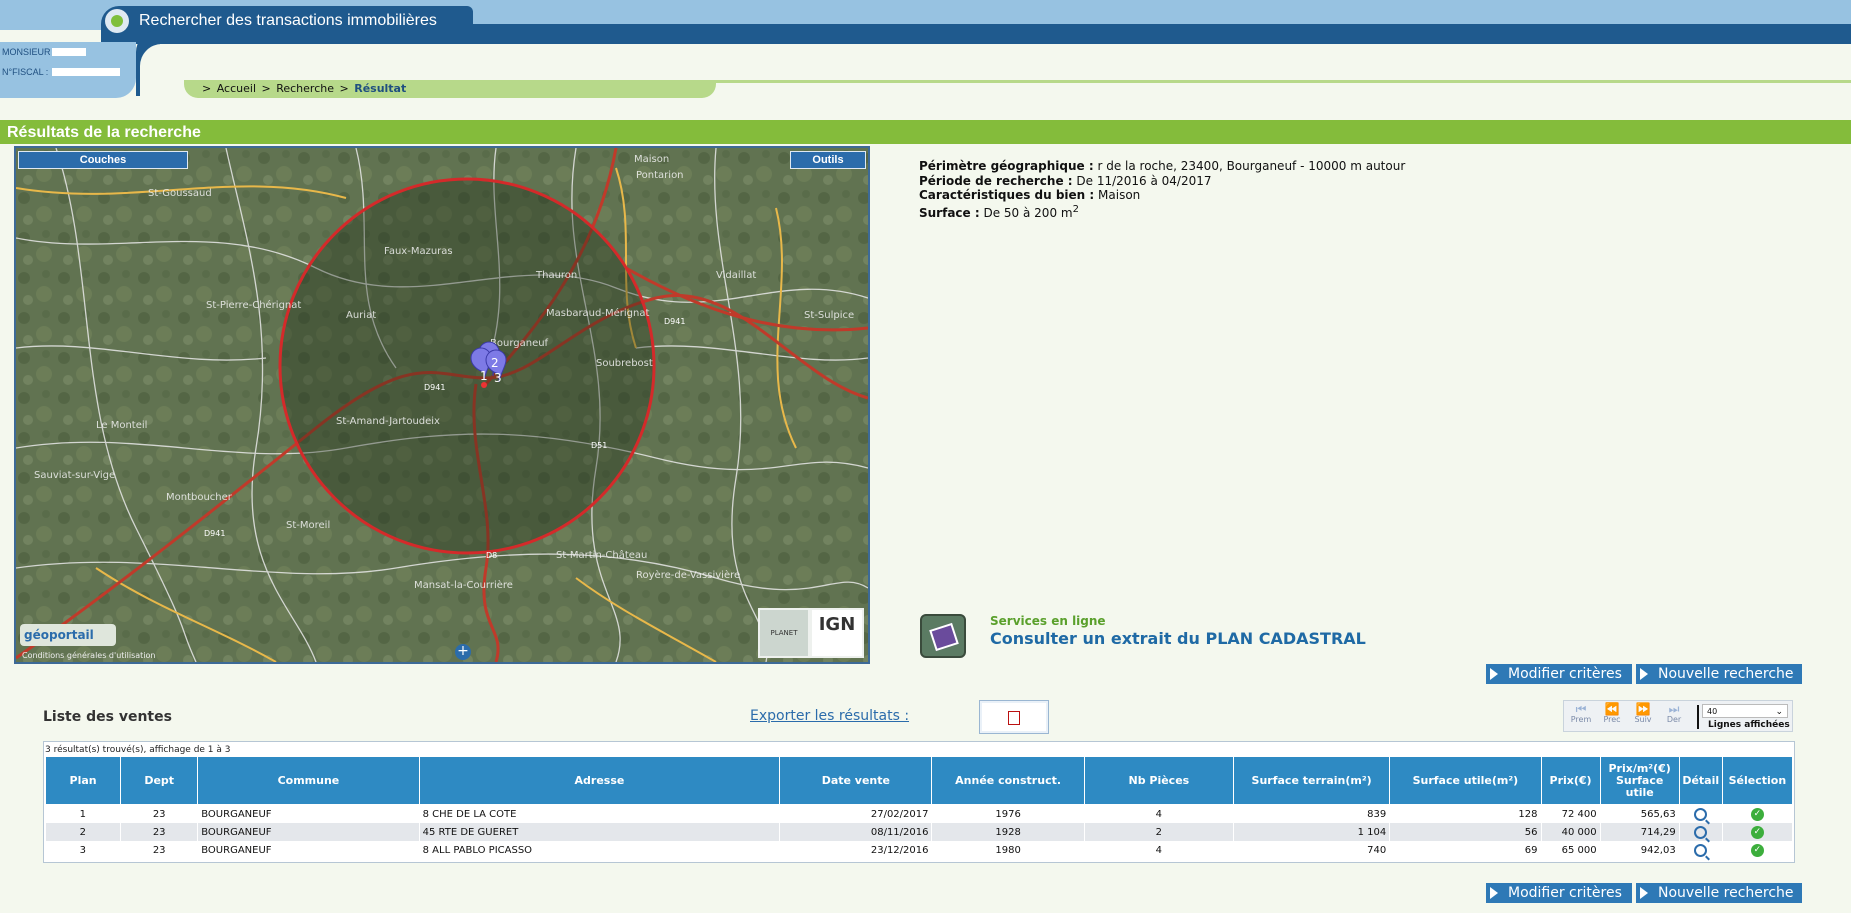  What do you see at coordinates (1570, 780) in the screenshot?
I see `col-prix: Prix(€)` at bounding box center [1570, 780].